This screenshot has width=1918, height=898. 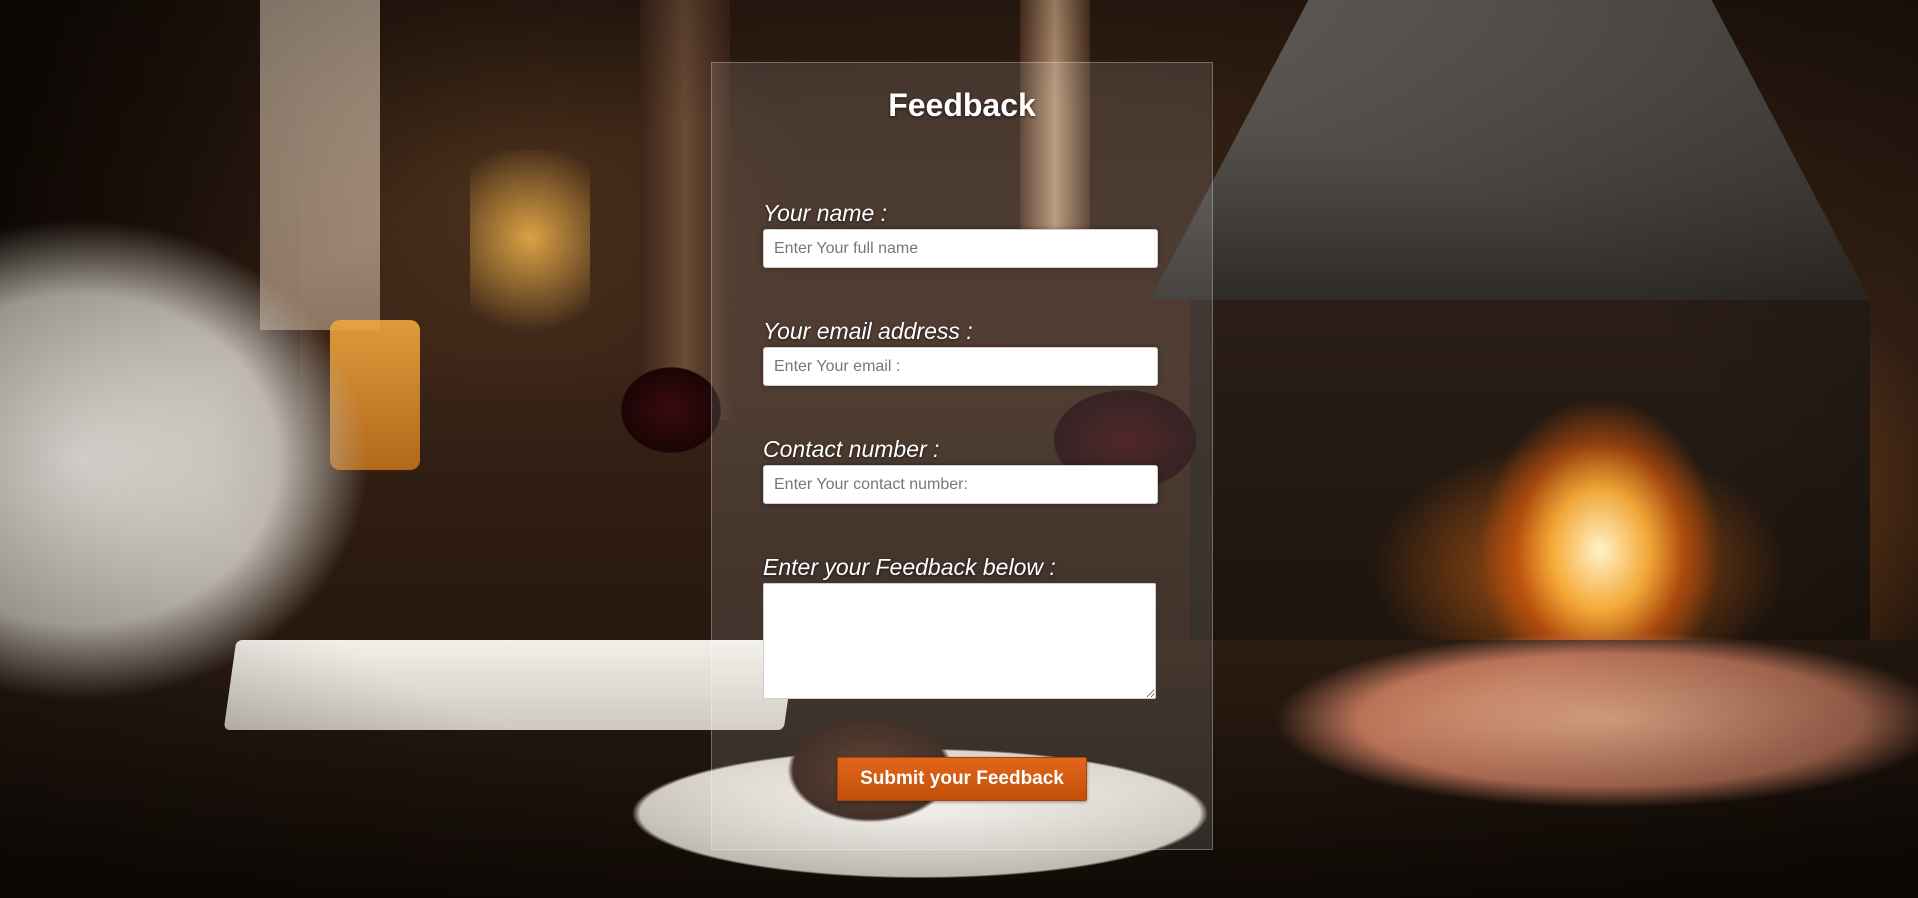 What do you see at coordinates (960, 366) in the screenshot?
I see `email-input` at bounding box center [960, 366].